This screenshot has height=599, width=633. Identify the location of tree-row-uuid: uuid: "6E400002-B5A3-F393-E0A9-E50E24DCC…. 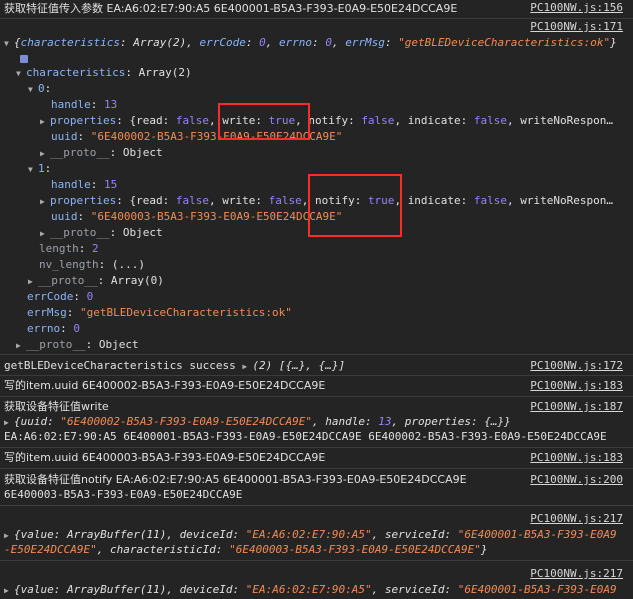
(197, 136).